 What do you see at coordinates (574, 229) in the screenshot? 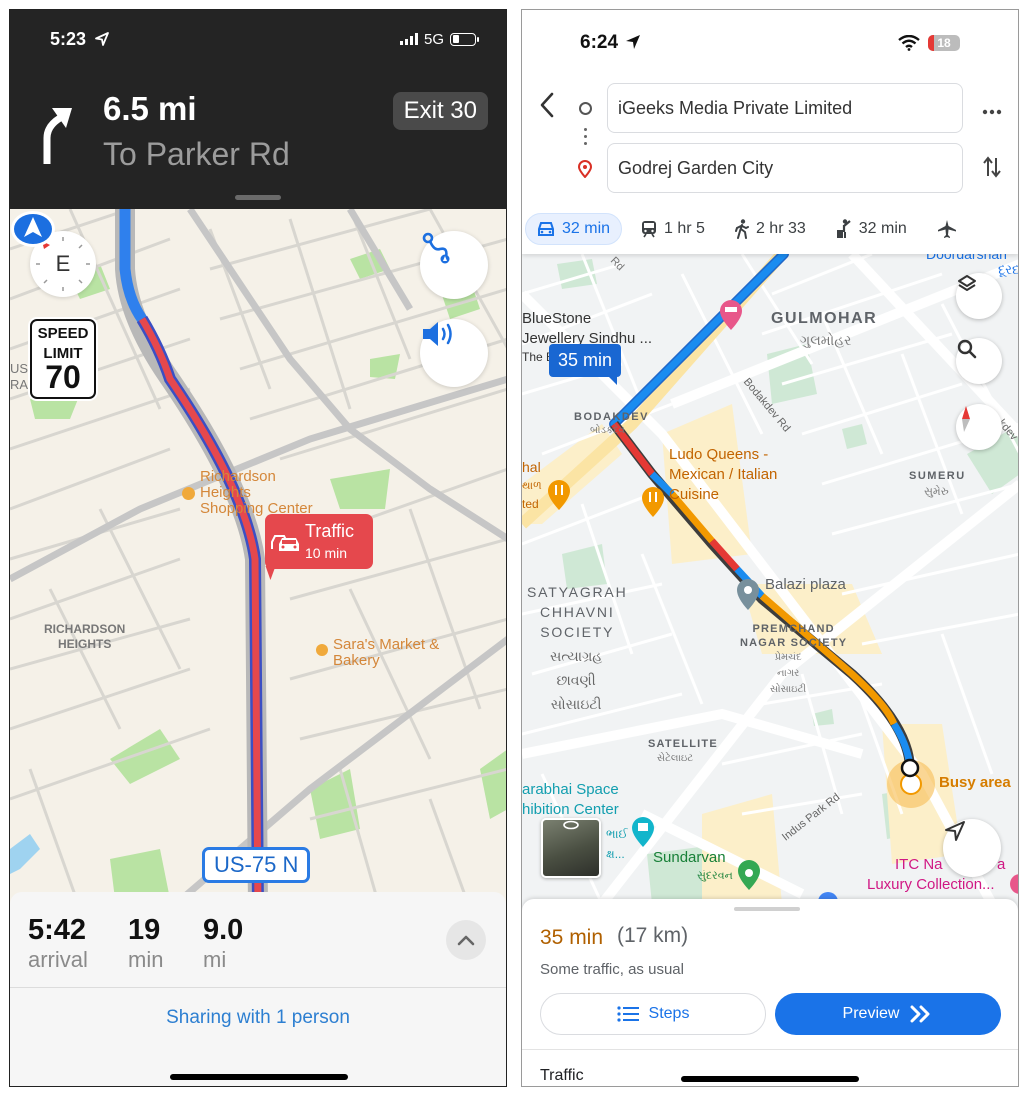
I see `mode-tab-drive: 32 min` at bounding box center [574, 229].